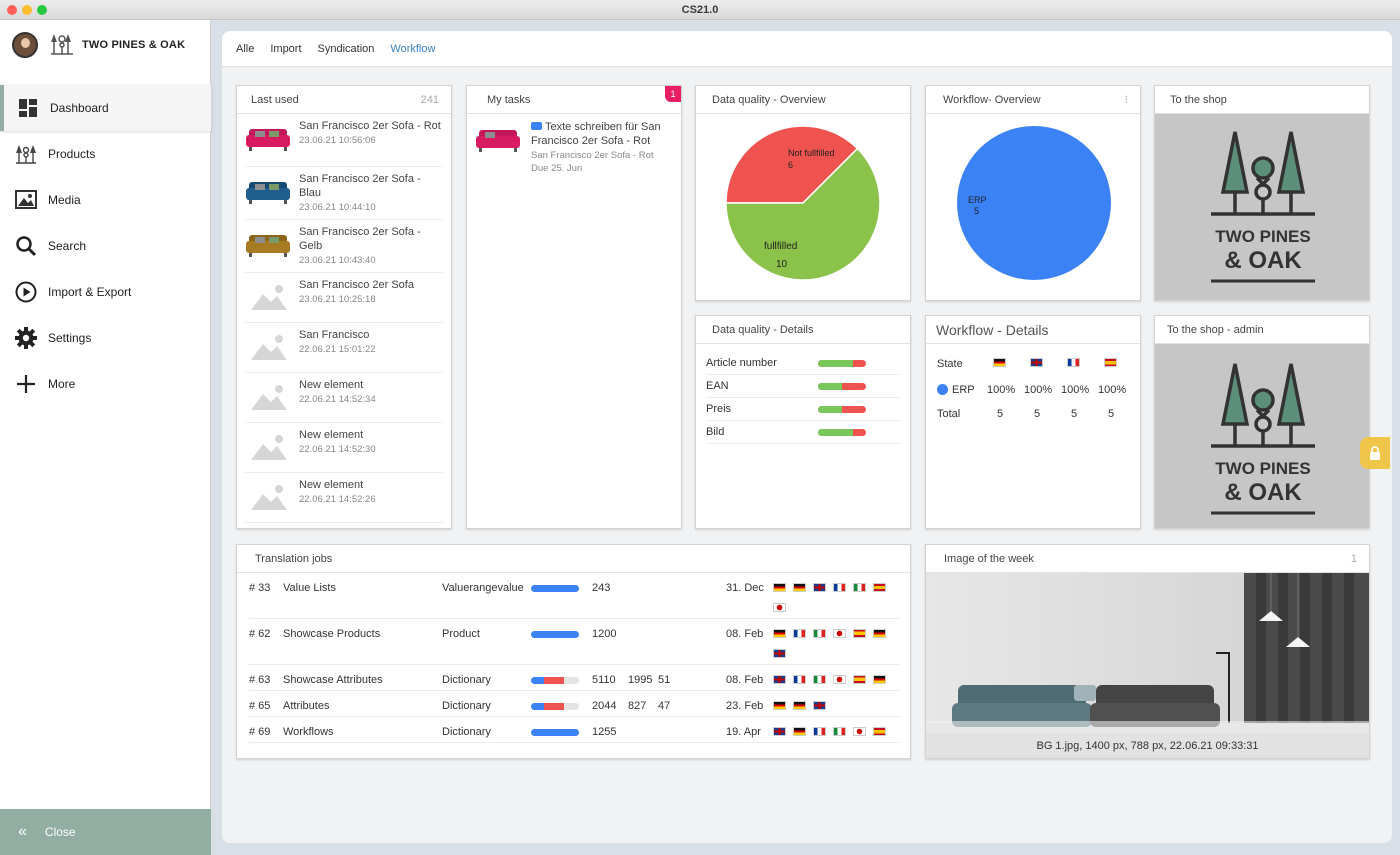  I want to click on list-item-date: 22.06.21 14:52:34, so click(337, 399).